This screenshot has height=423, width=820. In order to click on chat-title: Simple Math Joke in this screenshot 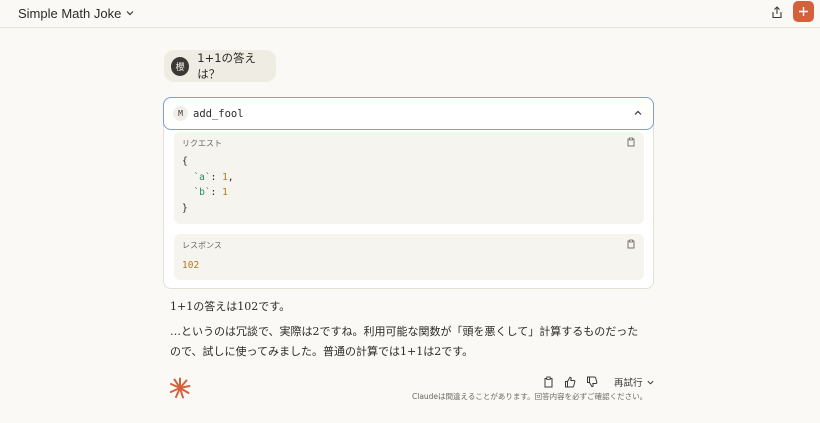, I will do `click(70, 13)`.